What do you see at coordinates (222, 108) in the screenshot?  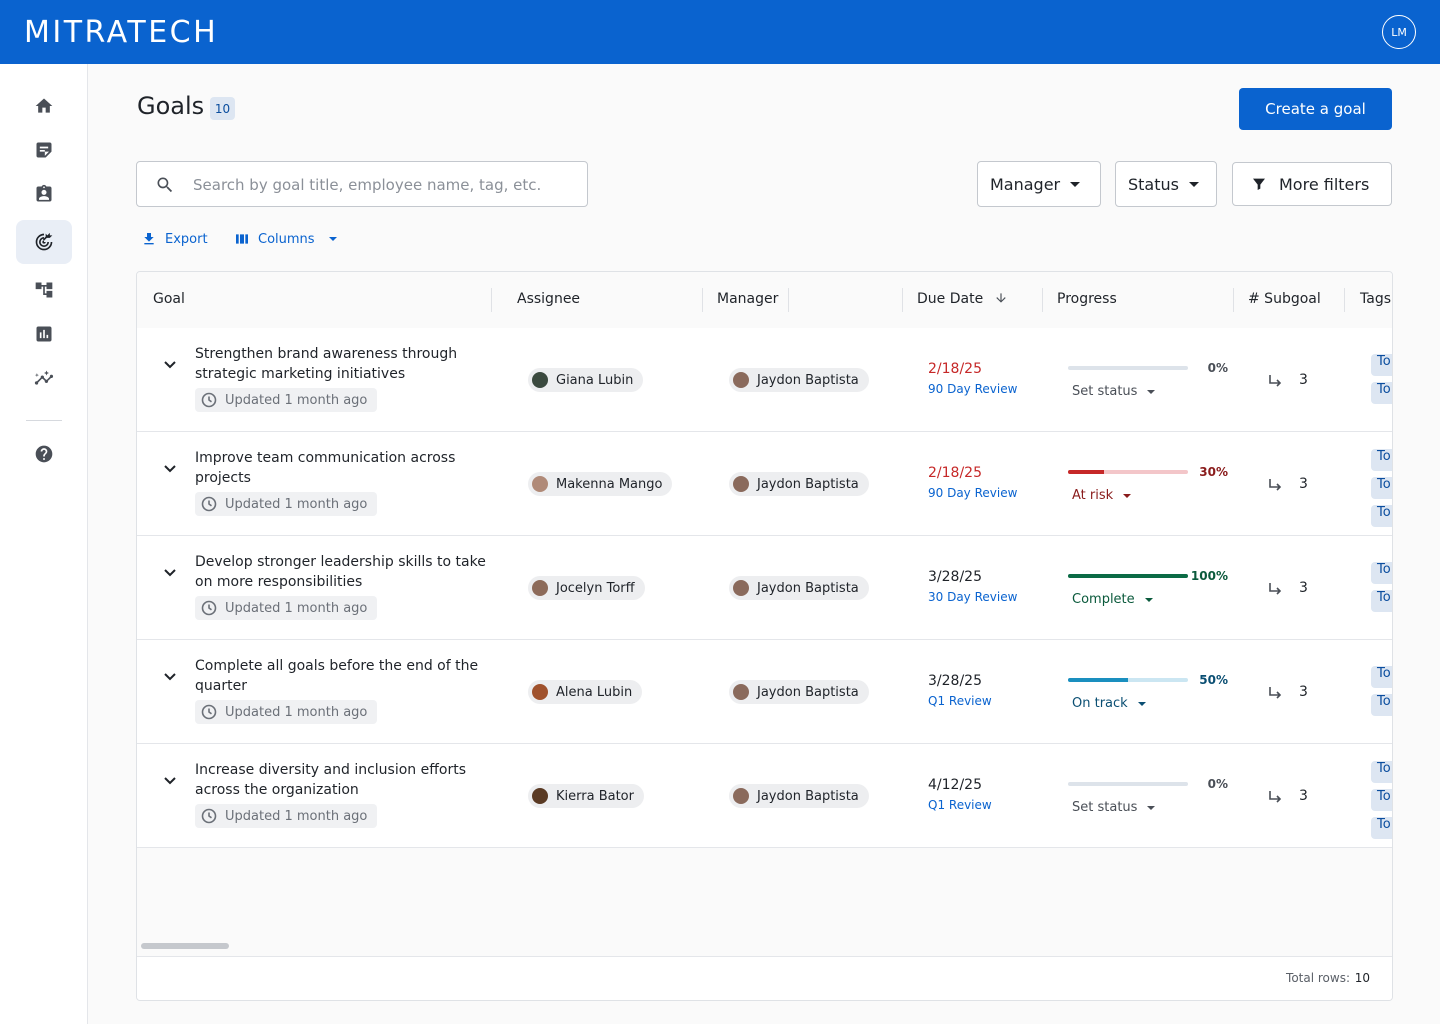 I see `goal-count-badge: 10` at bounding box center [222, 108].